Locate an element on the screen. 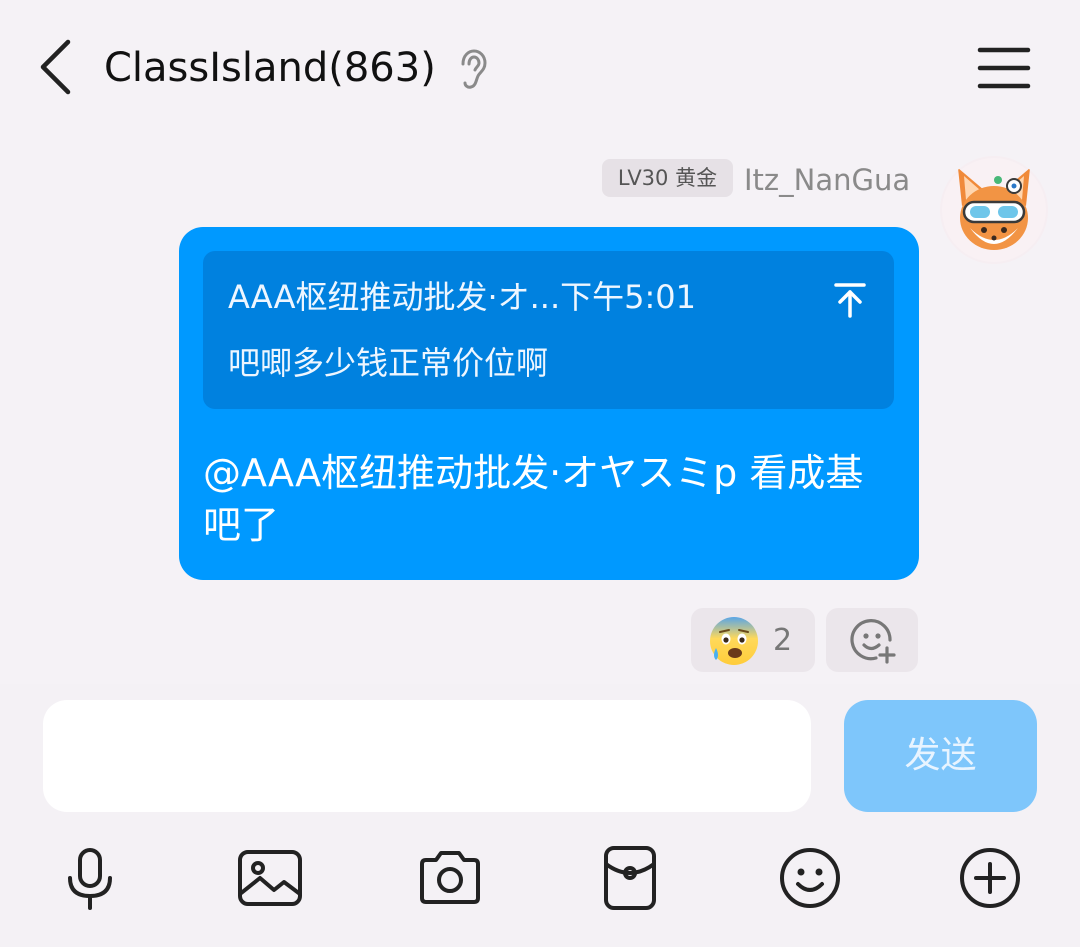  plus-icon is located at coordinates (990, 878).